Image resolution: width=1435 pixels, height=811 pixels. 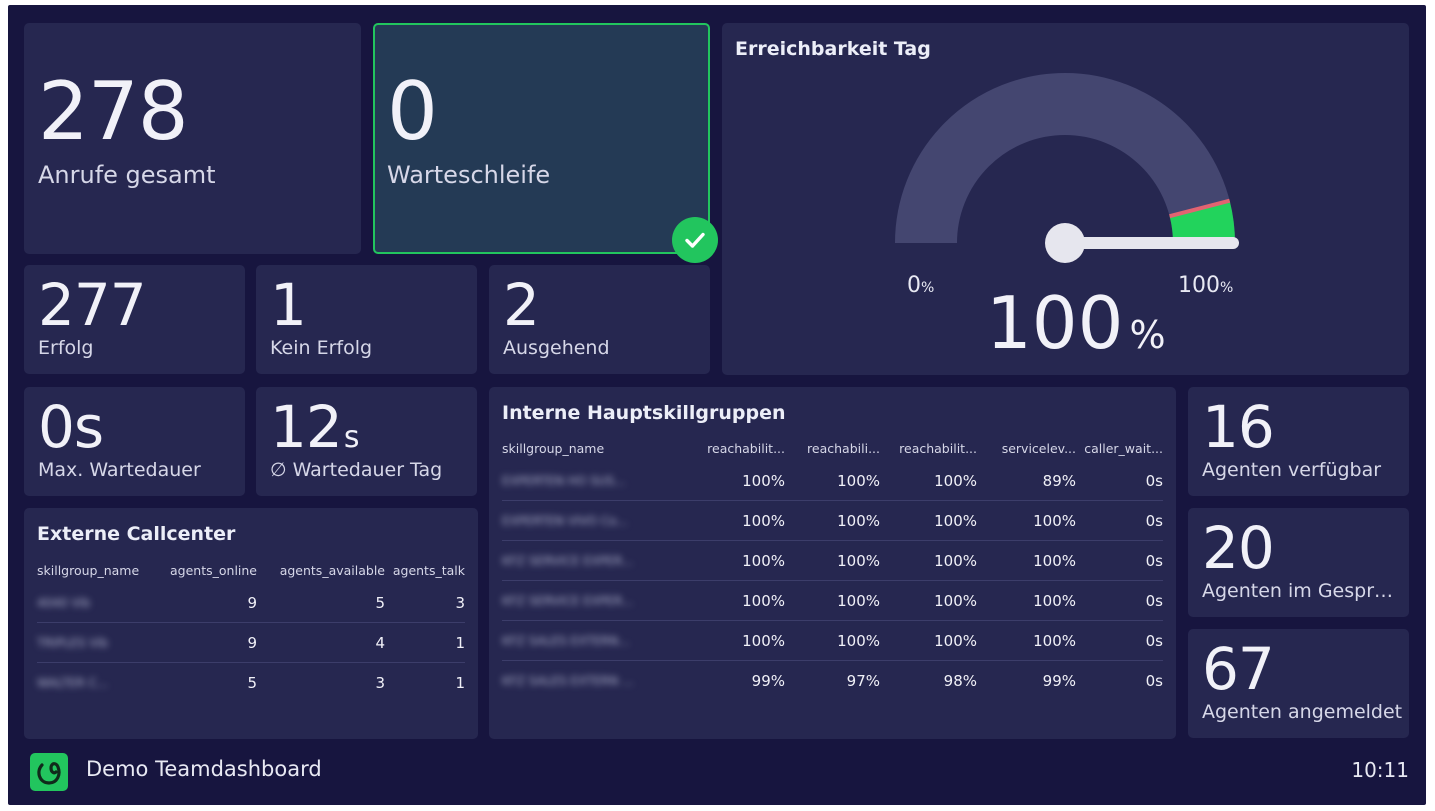 I want to click on kpi-calls-total: 278 Anrufe gesamt, so click(x=192, y=138).